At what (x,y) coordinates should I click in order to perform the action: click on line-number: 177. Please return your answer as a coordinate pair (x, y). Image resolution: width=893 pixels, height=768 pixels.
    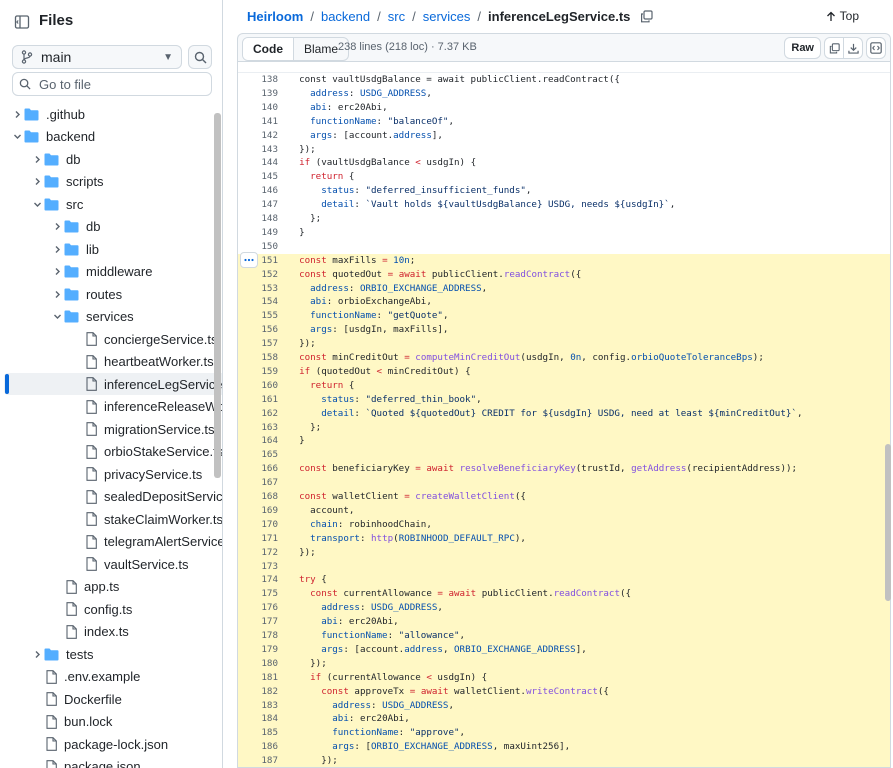
    Looking at the image, I should click on (268, 622).